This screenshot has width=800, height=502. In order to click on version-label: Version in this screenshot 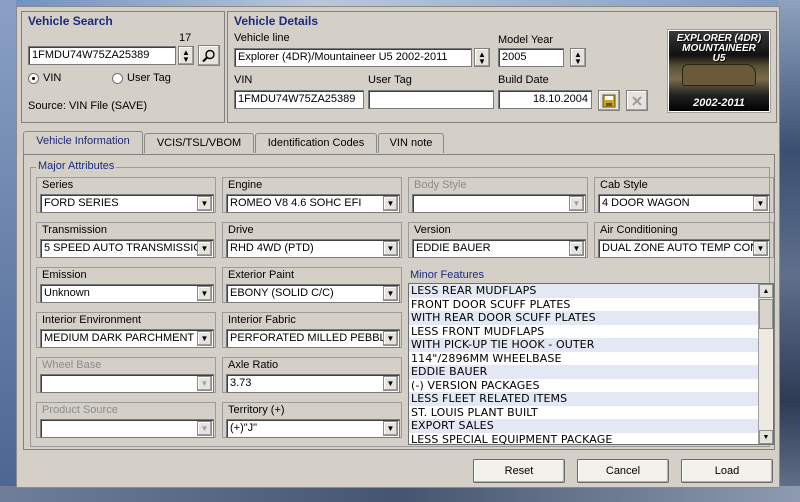, I will do `click(432, 230)`.